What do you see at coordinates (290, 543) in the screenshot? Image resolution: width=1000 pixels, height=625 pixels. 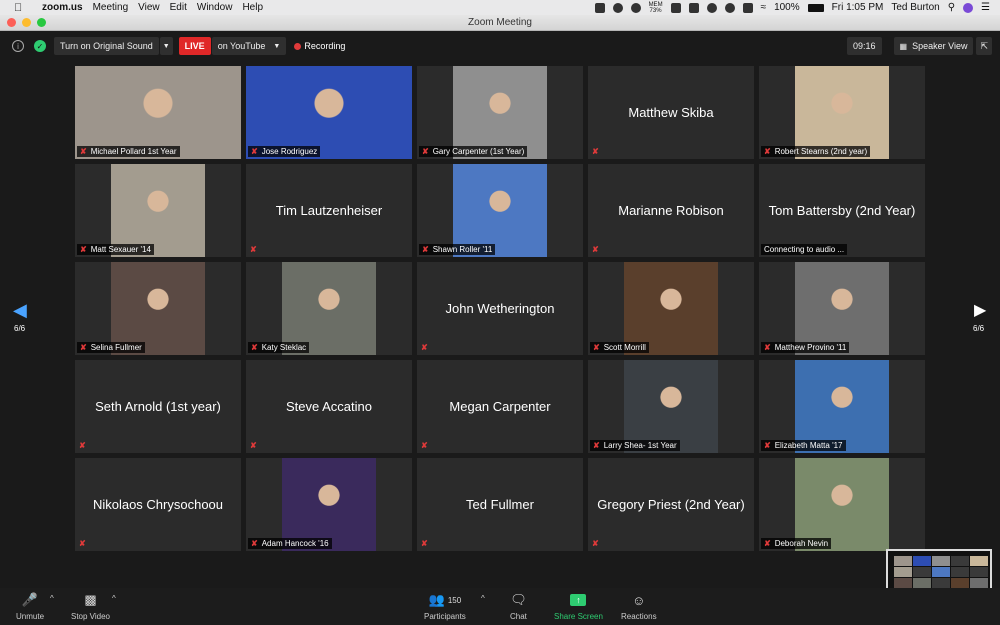 I see `participant-nameplate: ✘ Adam Hancock '16` at bounding box center [290, 543].